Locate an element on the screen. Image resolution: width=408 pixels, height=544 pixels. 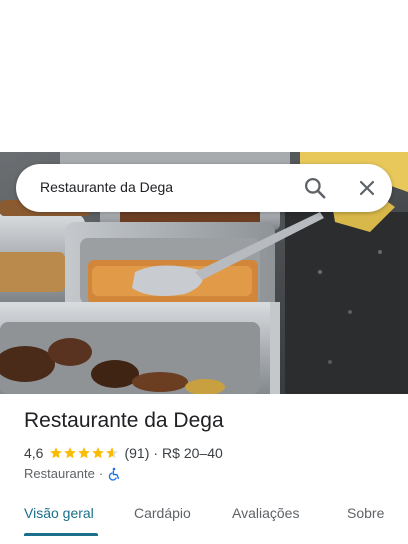
search-icon is located at coordinates (315, 188).